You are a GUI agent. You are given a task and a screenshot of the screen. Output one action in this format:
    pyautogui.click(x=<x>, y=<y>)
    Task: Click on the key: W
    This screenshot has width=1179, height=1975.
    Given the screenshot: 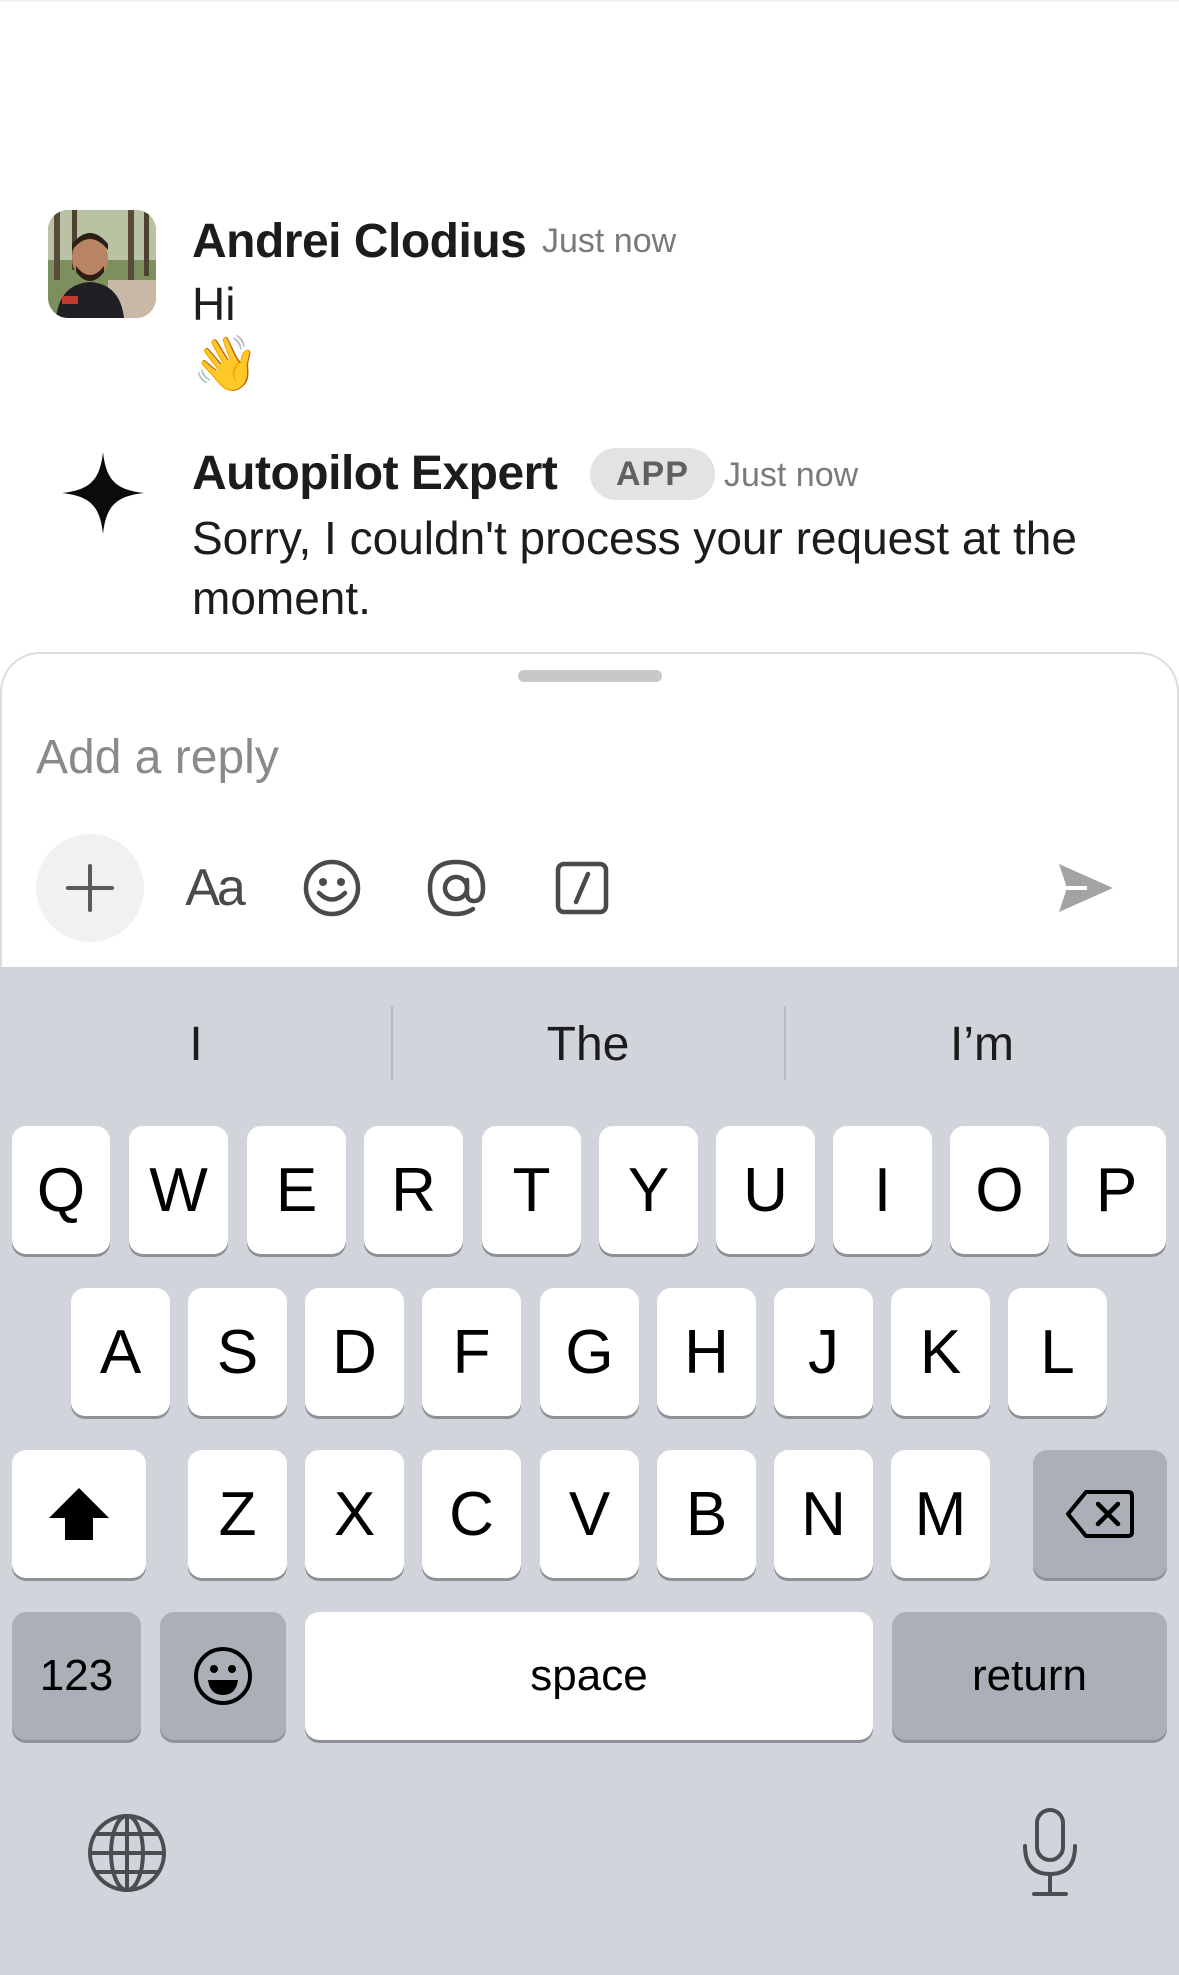 What is the action you would take?
    pyautogui.click(x=178, y=1190)
    